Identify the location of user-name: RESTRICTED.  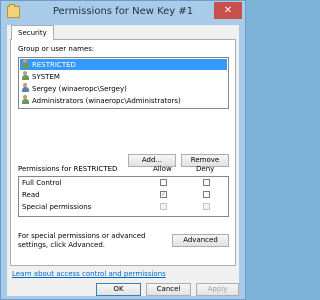
(54, 65).